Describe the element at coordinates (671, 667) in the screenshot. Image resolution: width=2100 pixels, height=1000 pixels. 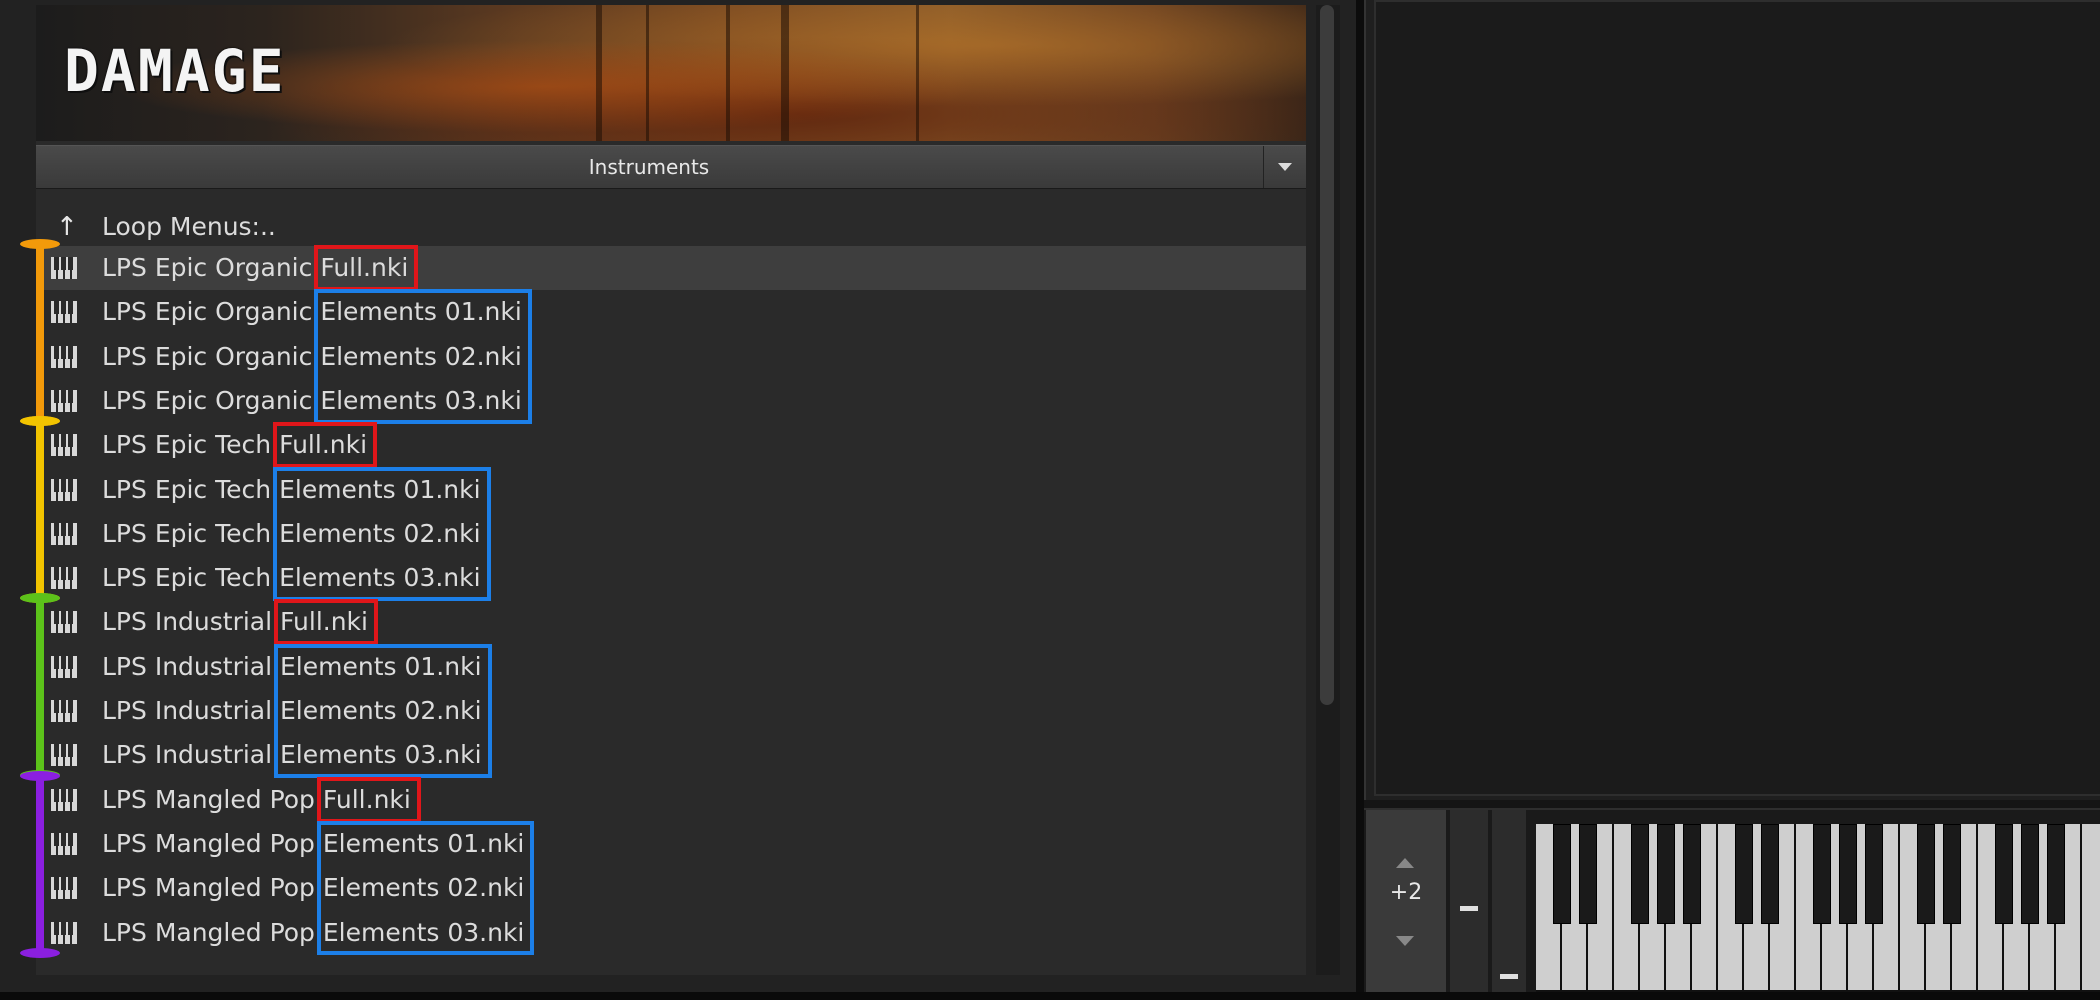
I see `list-item-instrument: LPS Industrial Elements 01.nki` at that location.